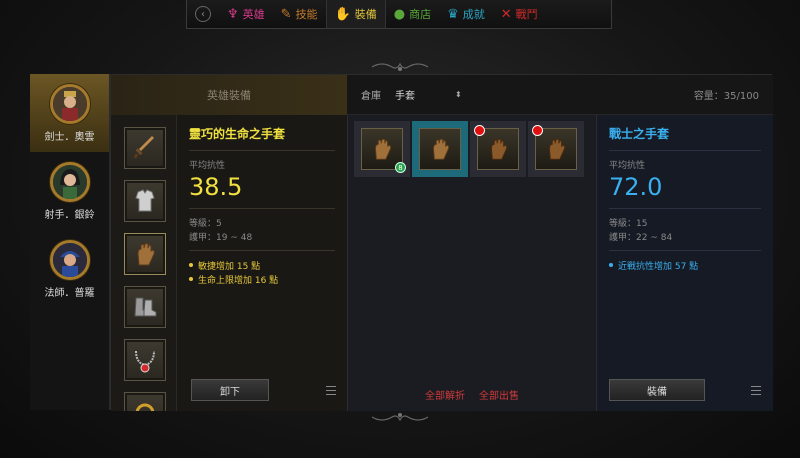 The width and height of the screenshot is (800, 458). I want to click on tab-achievement: ♛ 成就, so click(466, 14).